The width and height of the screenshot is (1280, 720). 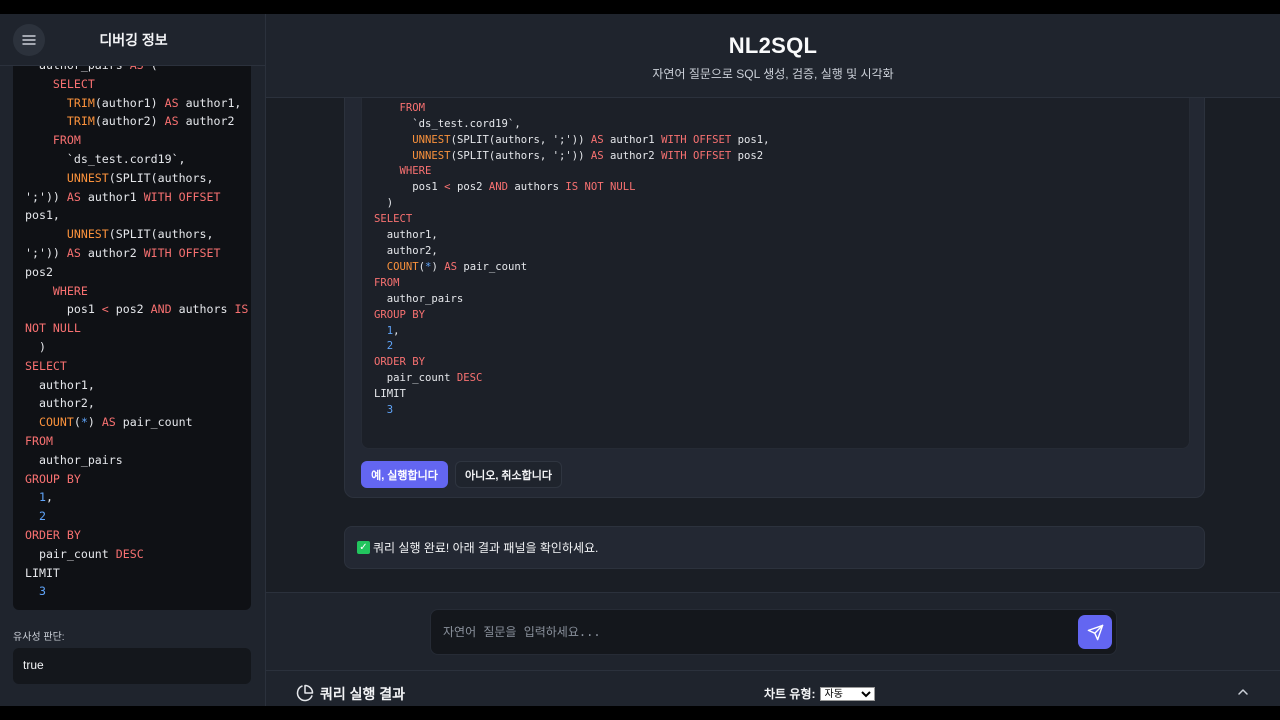 I want to click on generated-code-line: pos1 < pos2 AND authors IS NOT NULL, so click(x=505, y=187).